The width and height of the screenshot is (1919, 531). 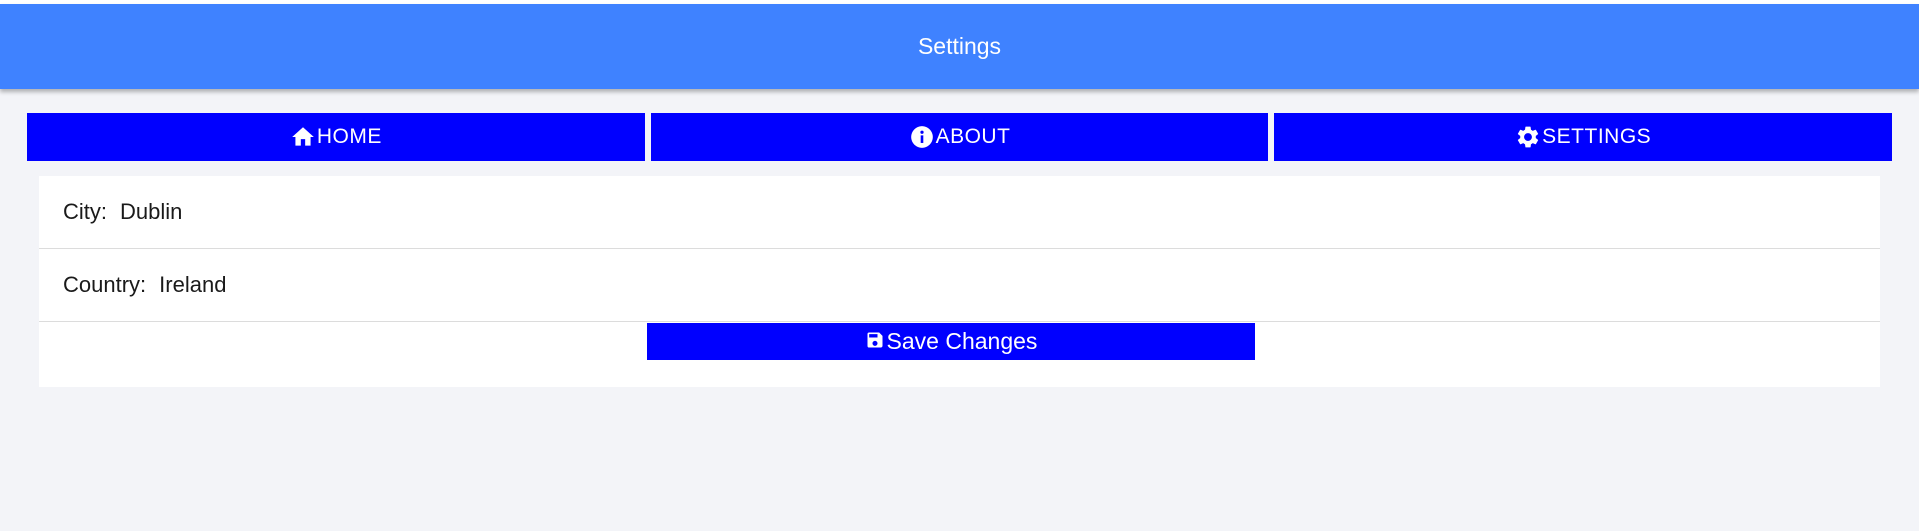 I want to click on home-icon, so click(x=302, y=136).